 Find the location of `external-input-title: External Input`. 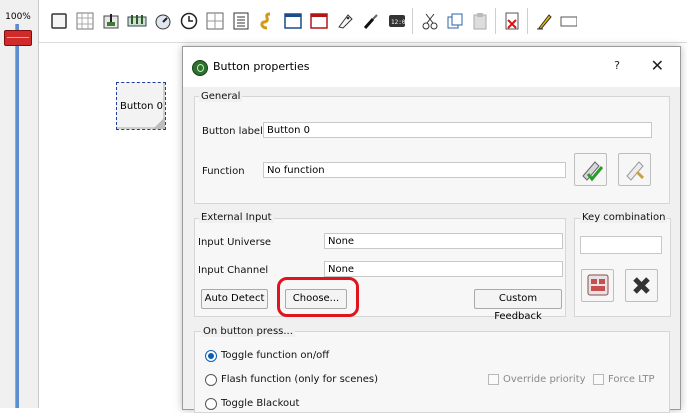

external-input-title: External Input is located at coordinates (236, 217).